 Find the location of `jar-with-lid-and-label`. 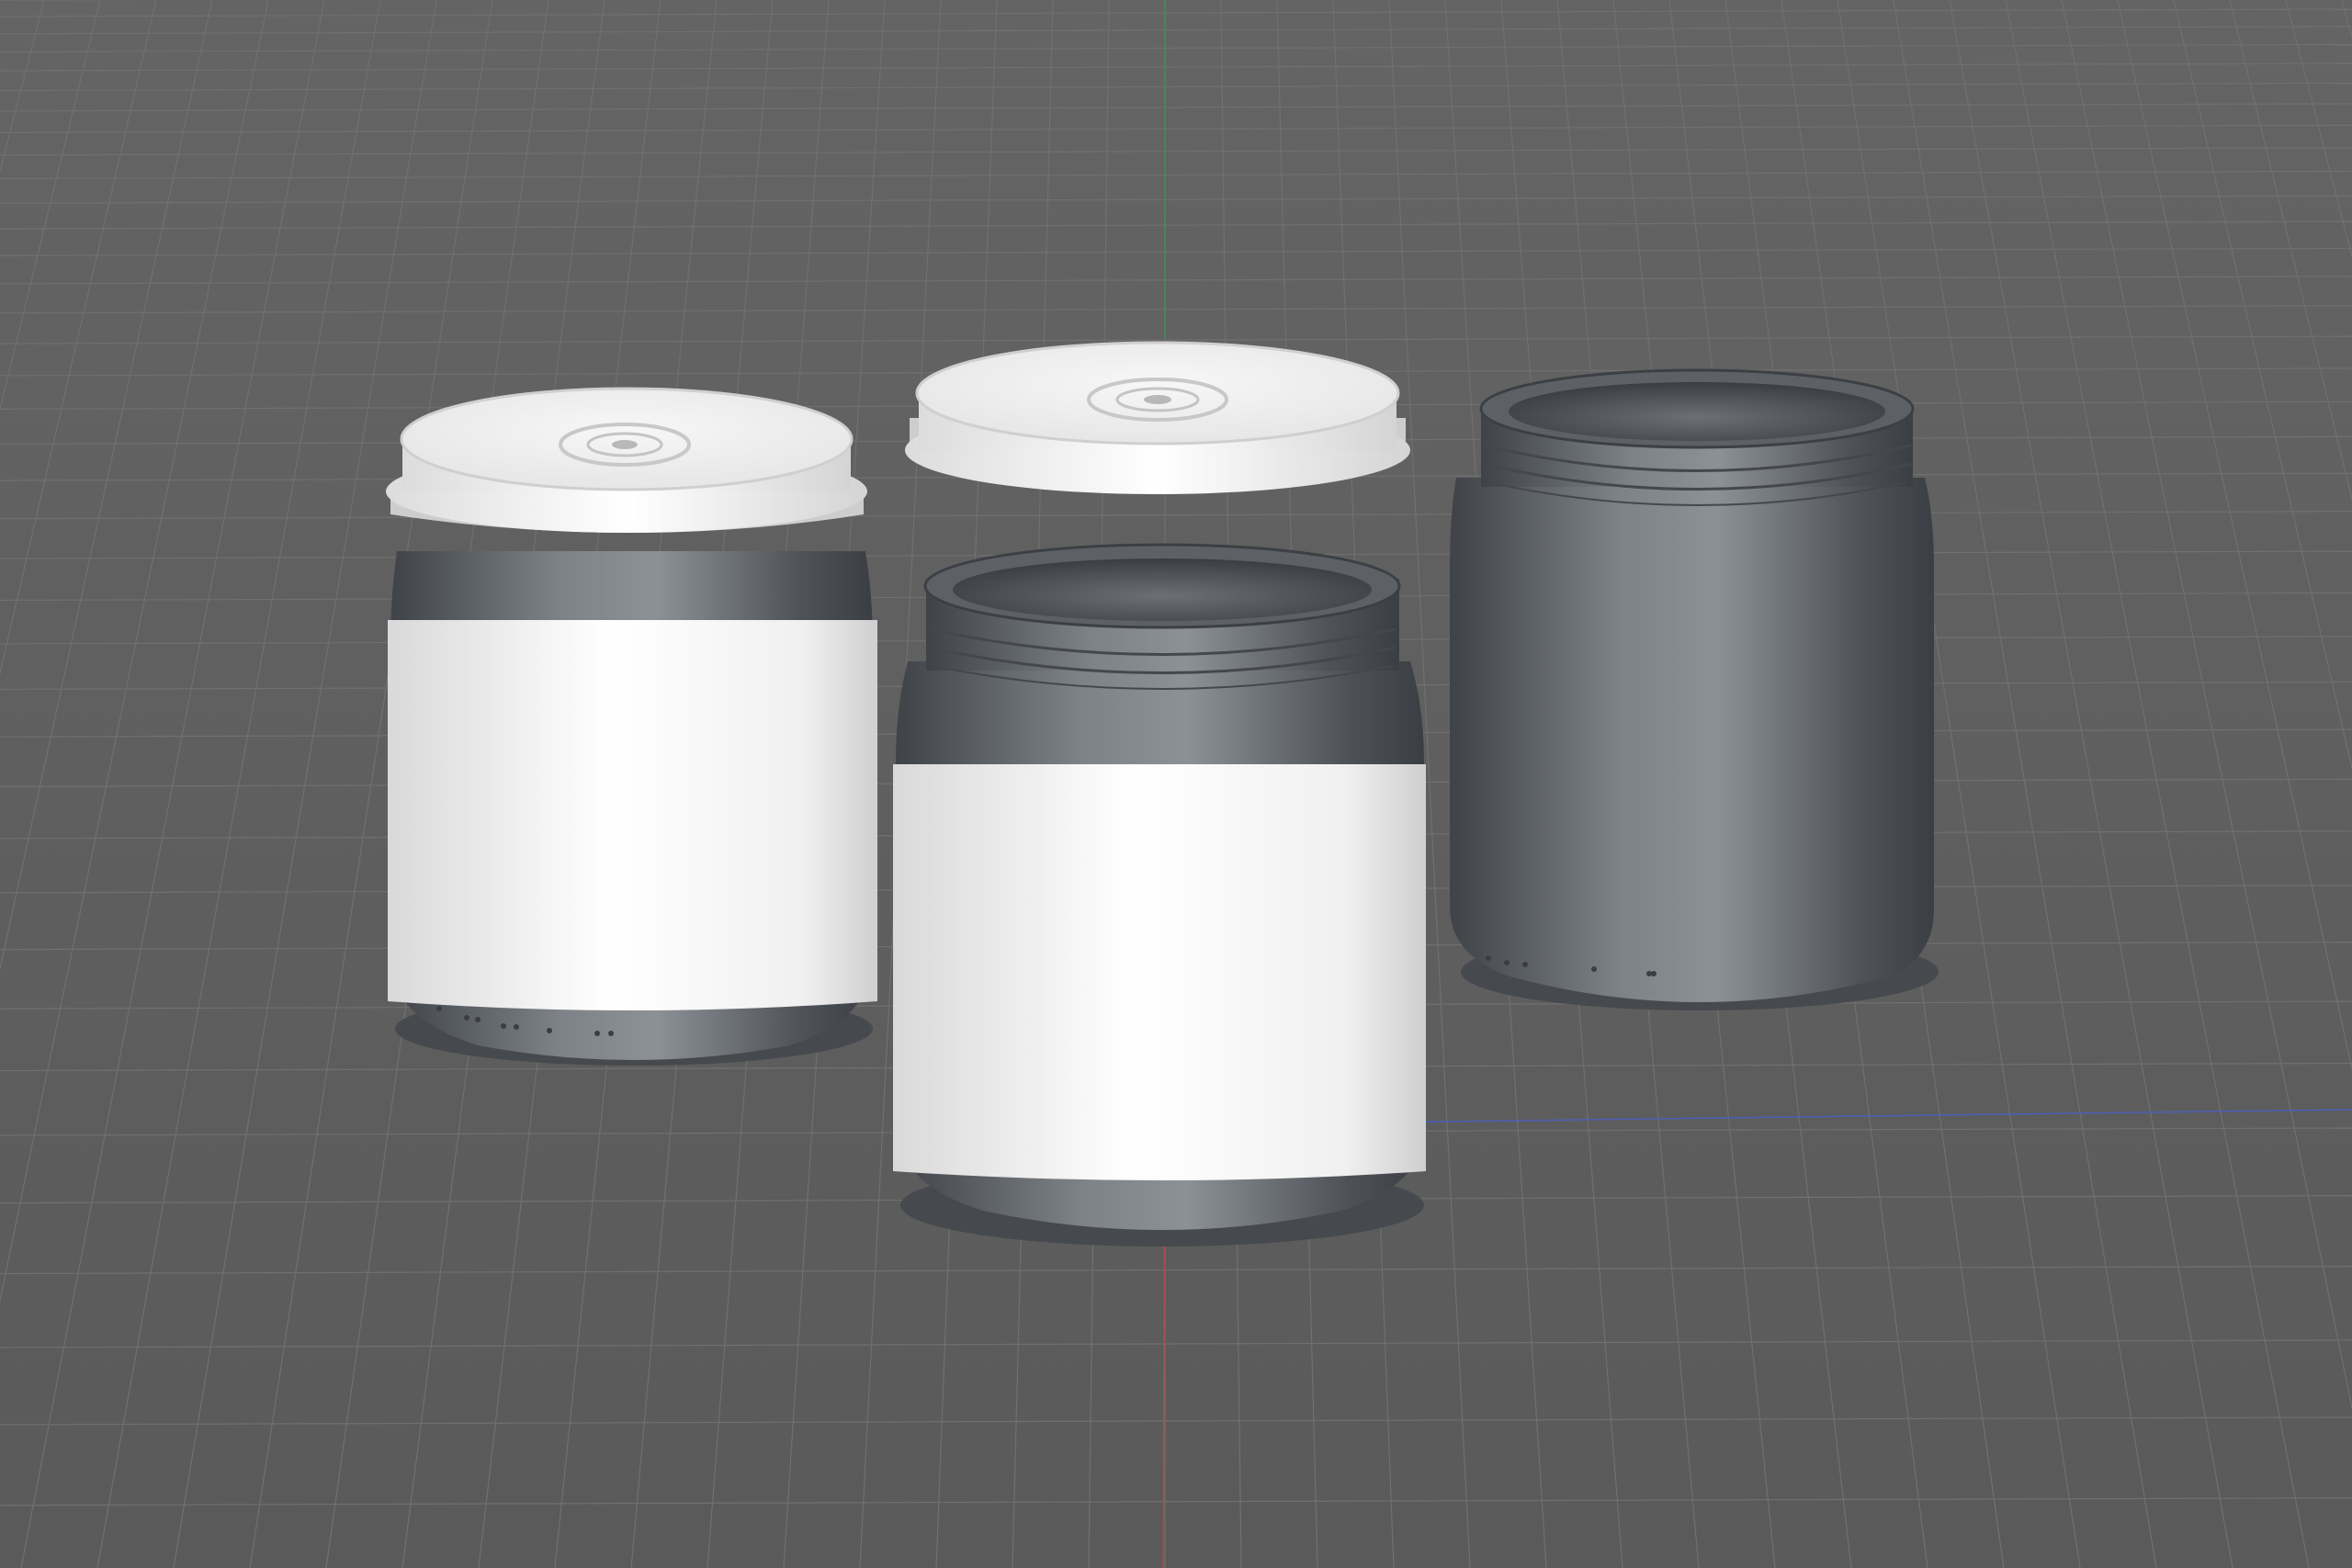

jar-with-lid-and-label is located at coordinates (631, 726).